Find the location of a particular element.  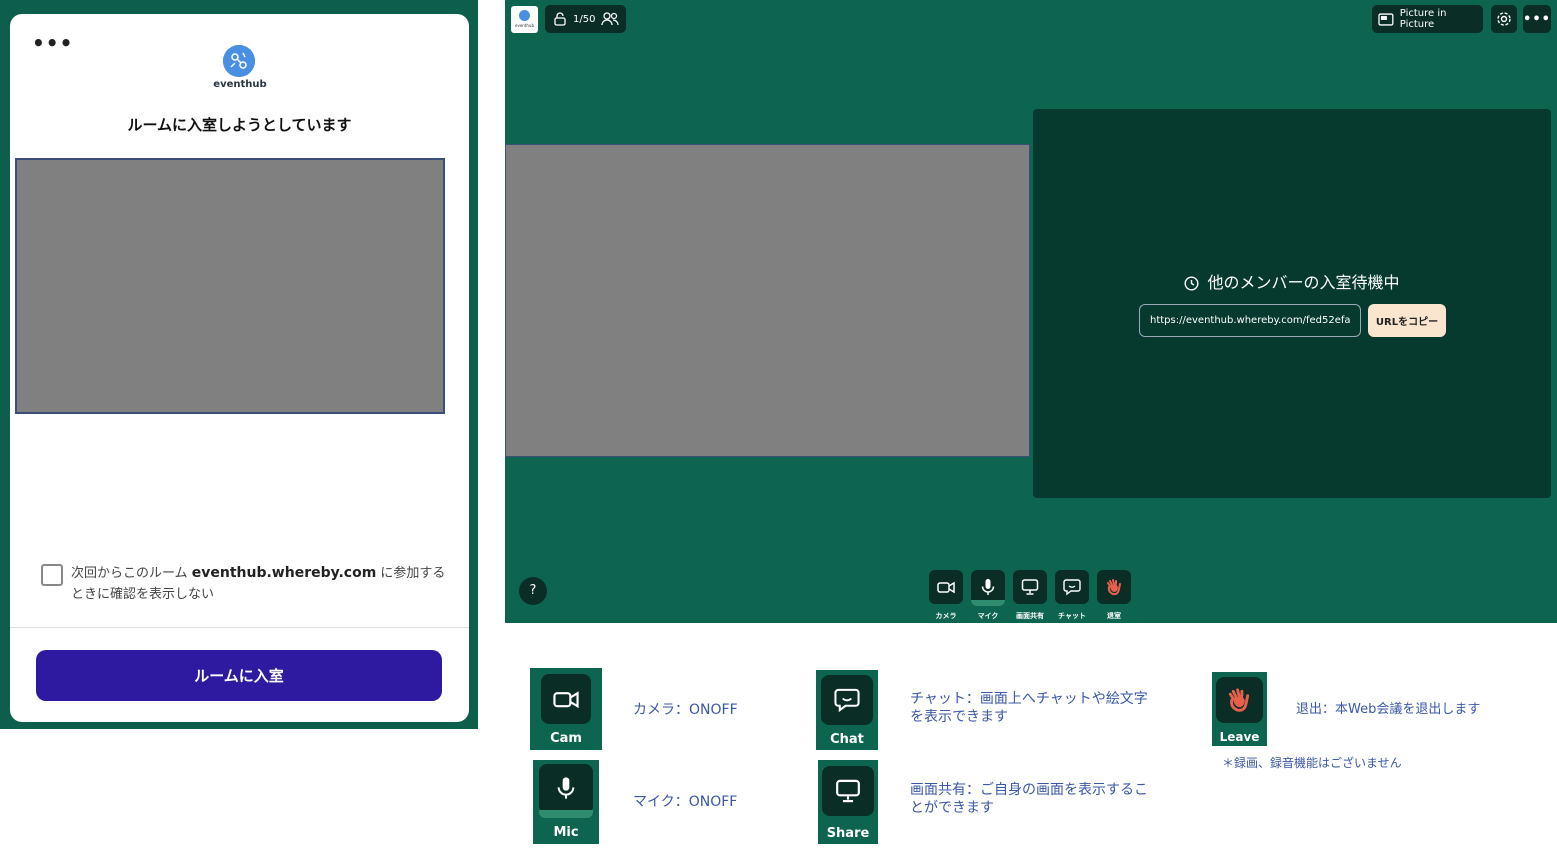

legend-mic-label: Mic is located at coordinates (566, 832).